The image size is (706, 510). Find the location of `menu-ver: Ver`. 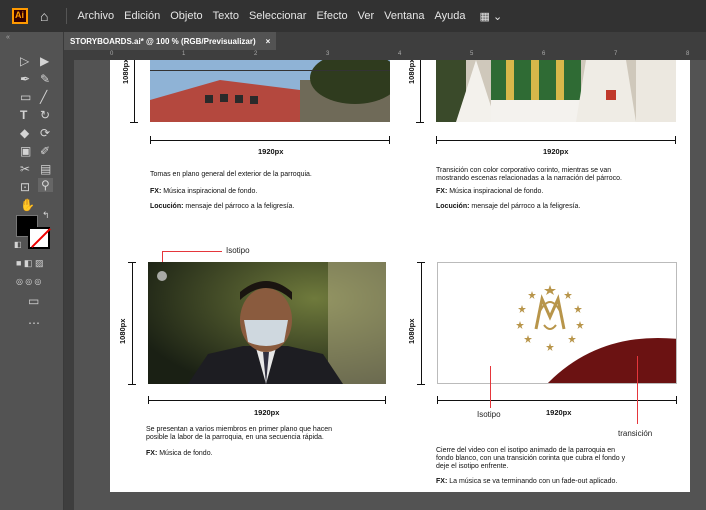

menu-ver: Ver is located at coordinates (366, 16).